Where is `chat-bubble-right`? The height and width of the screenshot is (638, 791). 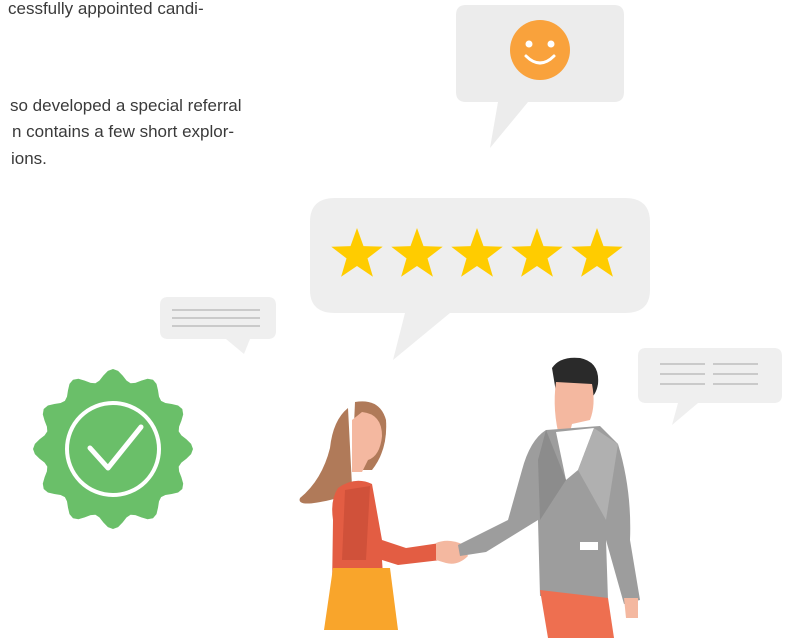
chat-bubble-right is located at coordinates (710, 386).